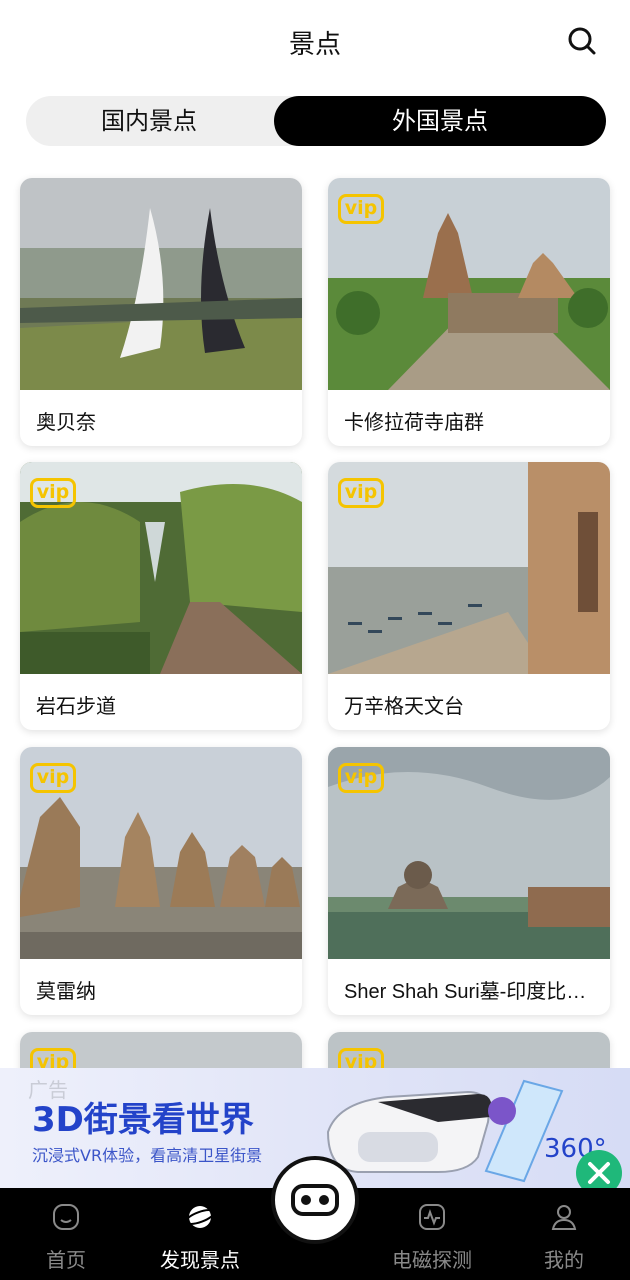 The height and width of the screenshot is (1280, 630). I want to click on nav-profile: 我的, so click(564, 1234).